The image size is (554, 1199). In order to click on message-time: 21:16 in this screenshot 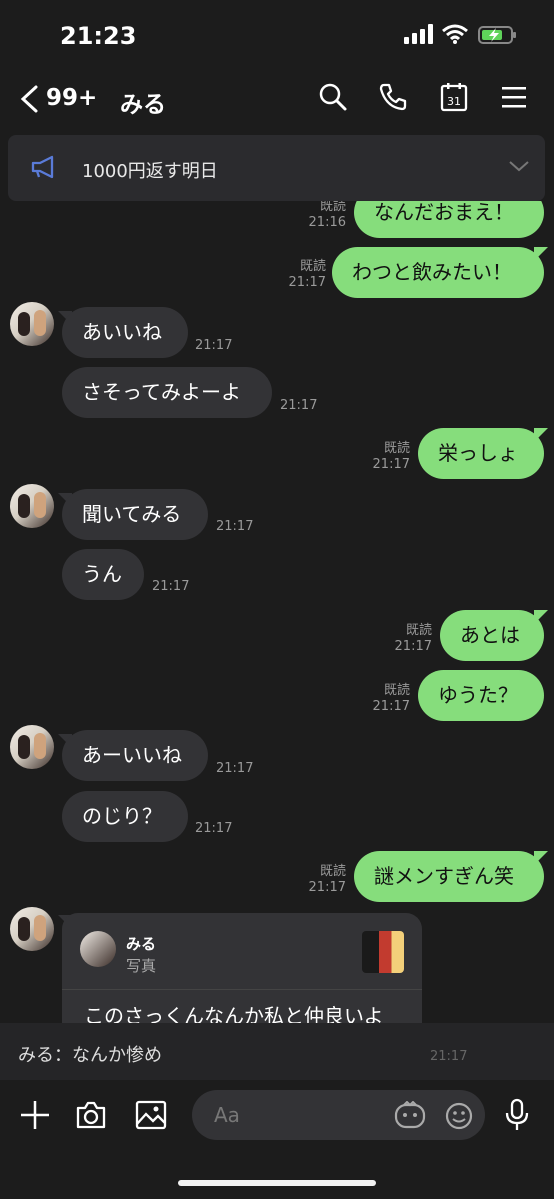, I will do `click(327, 222)`.